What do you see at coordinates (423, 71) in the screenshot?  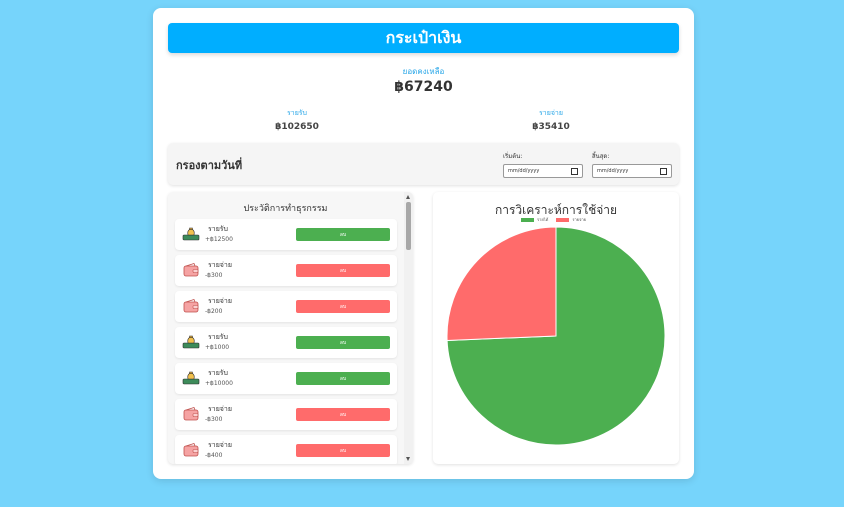 I see `balance-label: ยอดคงเหลือ` at bounding box center [423, 71].